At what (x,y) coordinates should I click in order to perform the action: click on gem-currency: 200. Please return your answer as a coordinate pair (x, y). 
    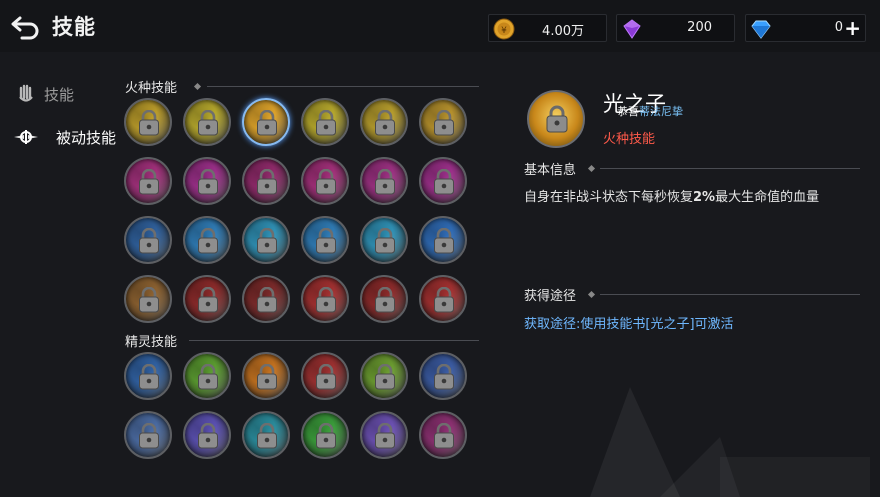
    Looking at the image, I should click on (675, 28).